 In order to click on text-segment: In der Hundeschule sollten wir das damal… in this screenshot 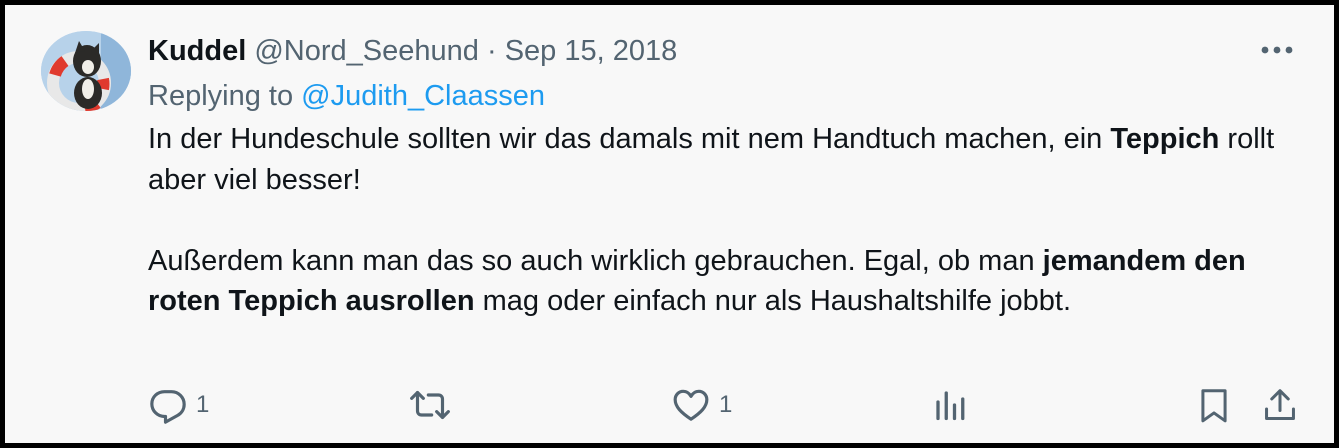, I will do `click(625, 139)`.